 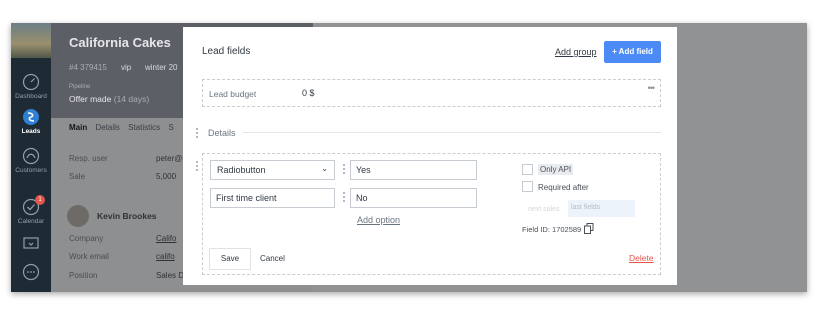 What do you see at coordinates (80, 87) in the screenshot?
I see `pipeline-label: Pipeline` at bounding box center [80, 87].